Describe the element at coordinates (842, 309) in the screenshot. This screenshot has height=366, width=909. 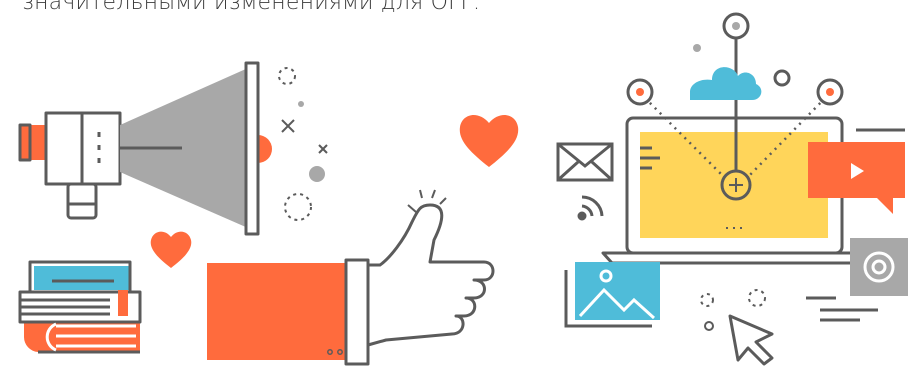
I see `text-lines-decor` at that location.